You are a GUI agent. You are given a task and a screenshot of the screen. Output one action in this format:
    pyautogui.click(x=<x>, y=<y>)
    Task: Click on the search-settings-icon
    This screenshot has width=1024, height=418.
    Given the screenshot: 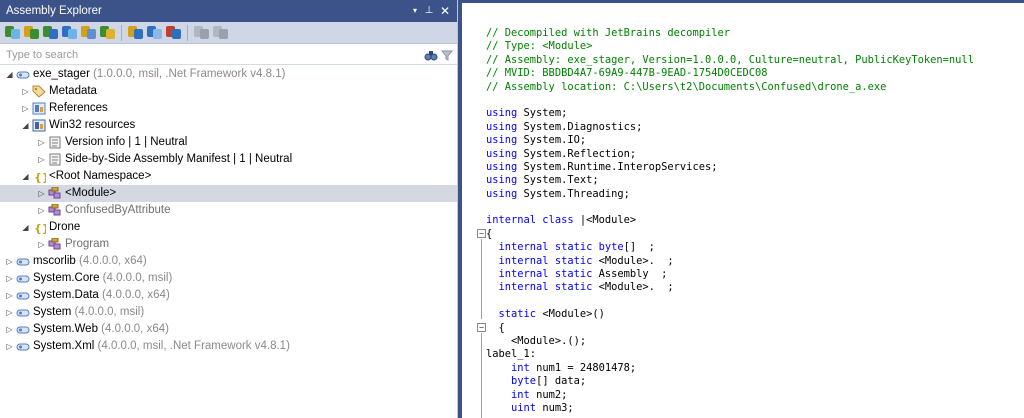 What is the action you would take?
    pyautogui.click(x=107, y=32)
    